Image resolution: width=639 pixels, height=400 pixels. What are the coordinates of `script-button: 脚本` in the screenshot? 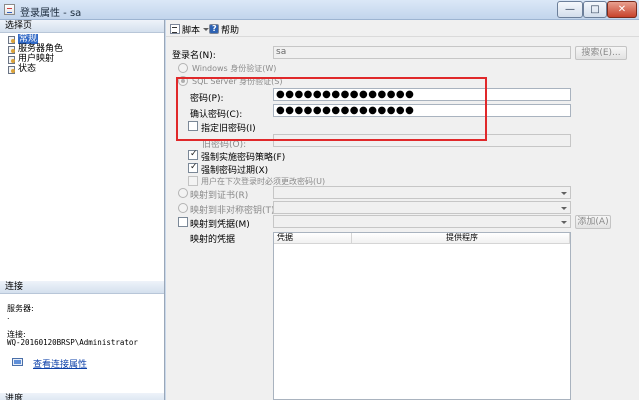 It's located at (190, 29).